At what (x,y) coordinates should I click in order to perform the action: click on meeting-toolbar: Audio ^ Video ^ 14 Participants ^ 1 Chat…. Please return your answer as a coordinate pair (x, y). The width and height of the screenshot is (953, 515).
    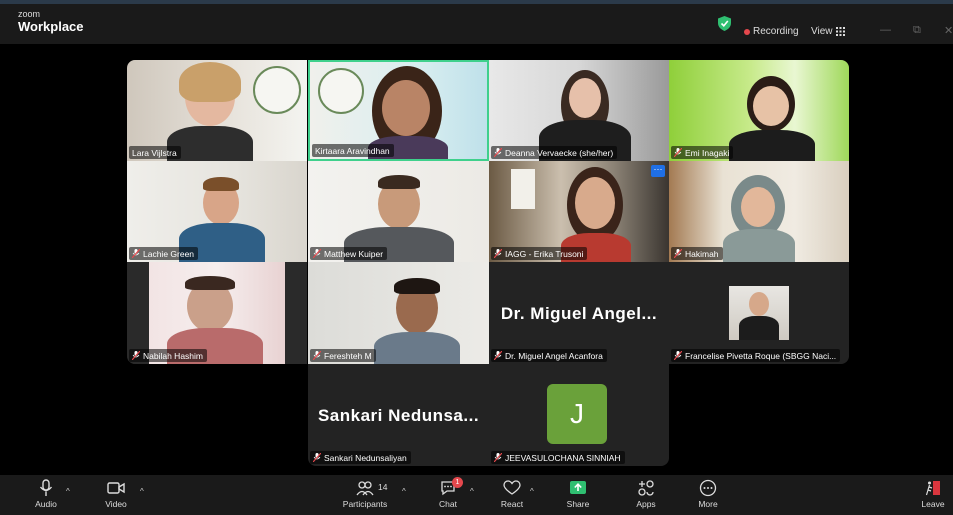
    Looking at the image, I should click on (476, 495).